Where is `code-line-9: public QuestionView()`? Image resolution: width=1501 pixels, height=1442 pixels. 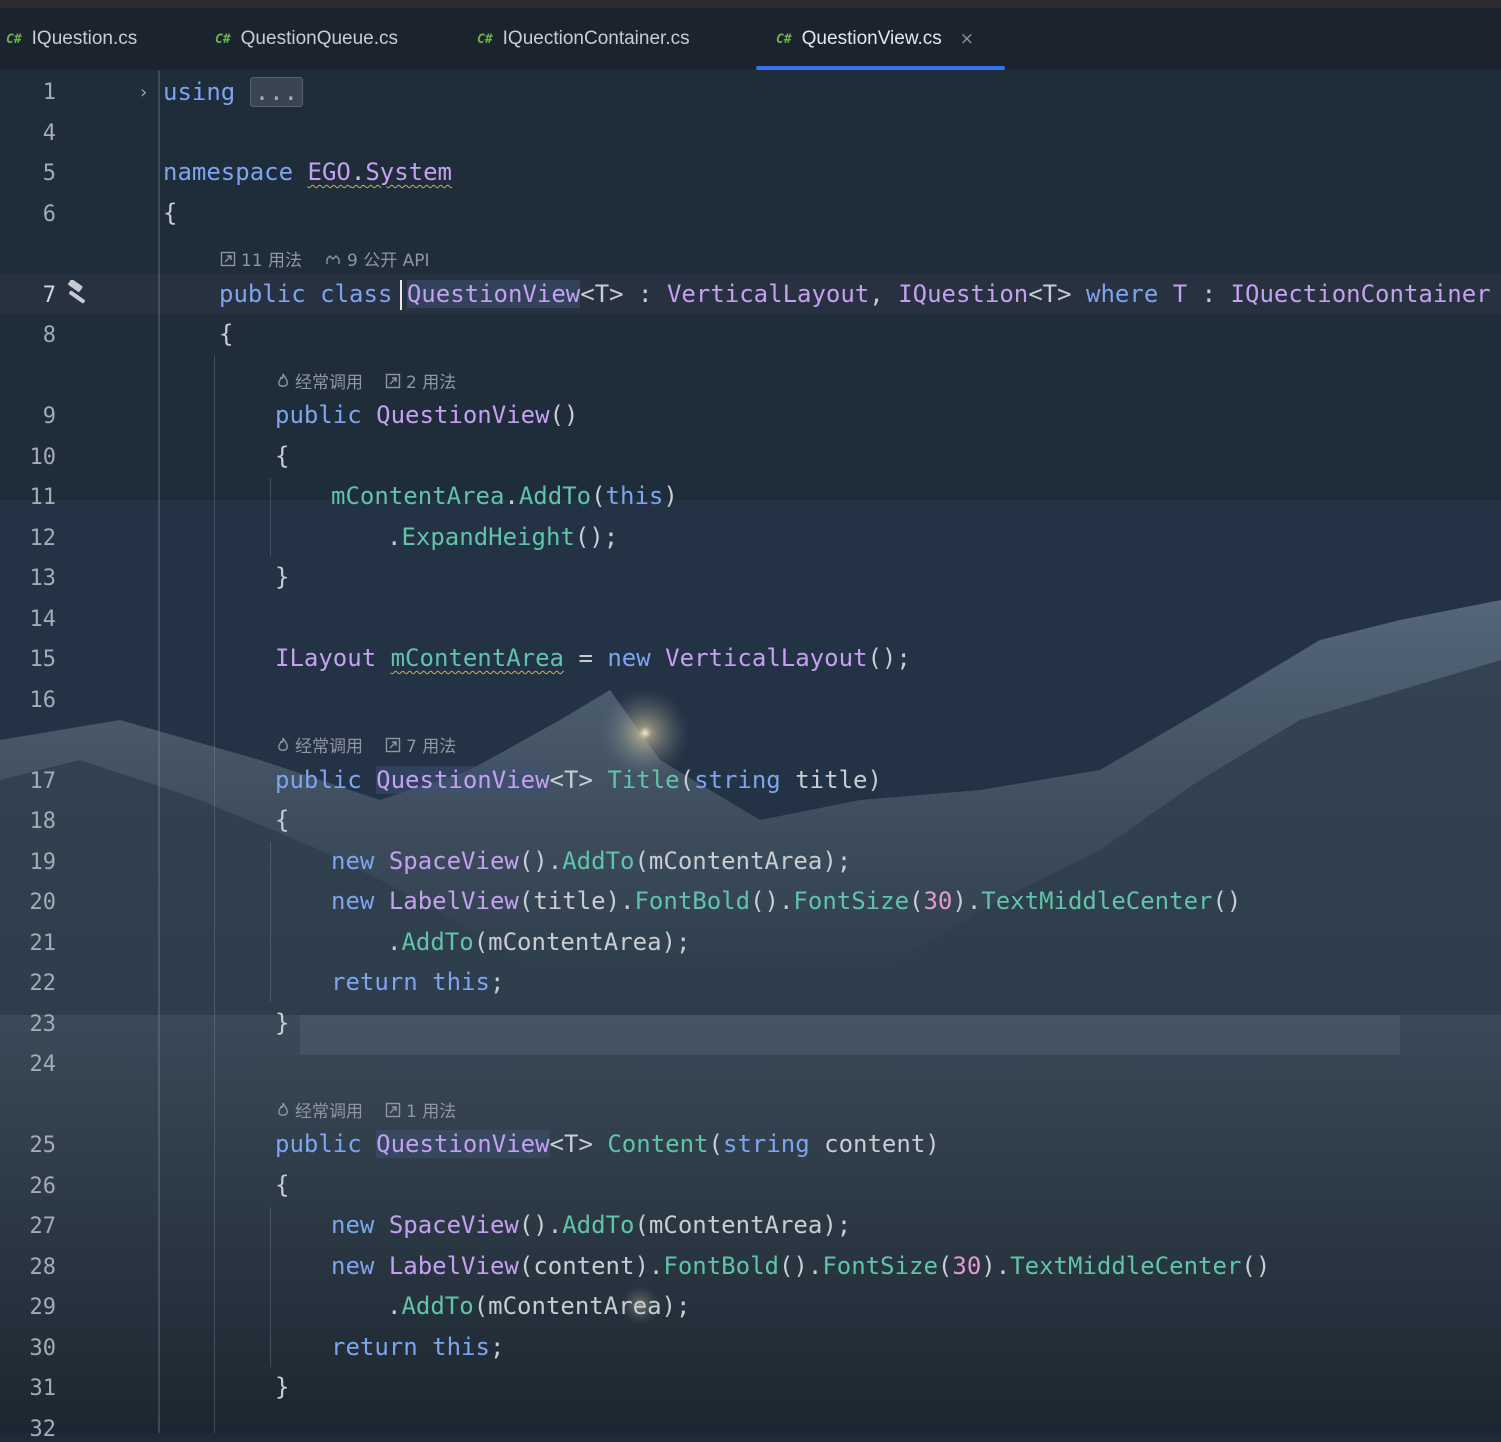 code-line-9: public QuestionView() is located at coordinates (426, 415).